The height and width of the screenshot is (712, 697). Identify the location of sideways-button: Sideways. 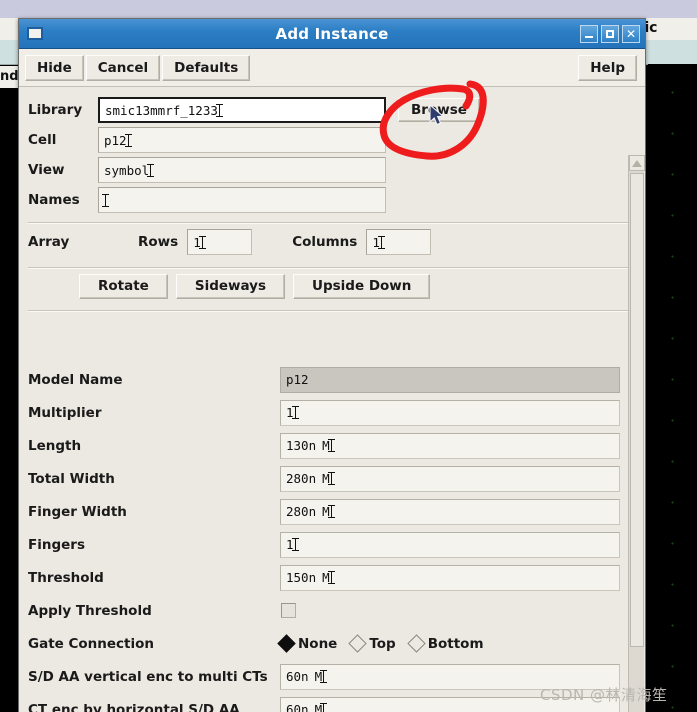
(230, 286).